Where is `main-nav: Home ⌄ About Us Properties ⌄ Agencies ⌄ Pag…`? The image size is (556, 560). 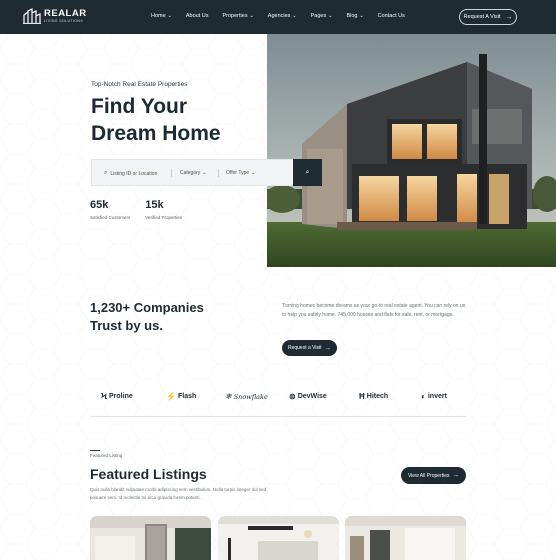
main-nav: Home ⌄ About Us Properties ⌄ Agencies ⌄ Pag… is located at coordinates (285, 16).